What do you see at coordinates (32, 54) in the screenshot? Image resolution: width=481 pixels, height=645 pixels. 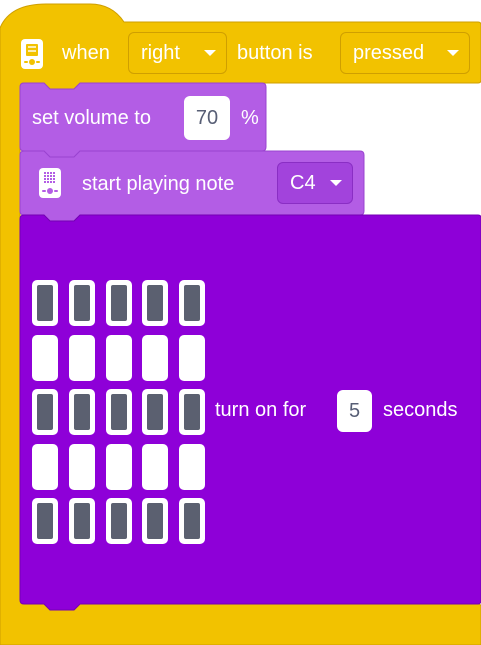 I see `hub-button-icon` at bounding box center [32, 54].